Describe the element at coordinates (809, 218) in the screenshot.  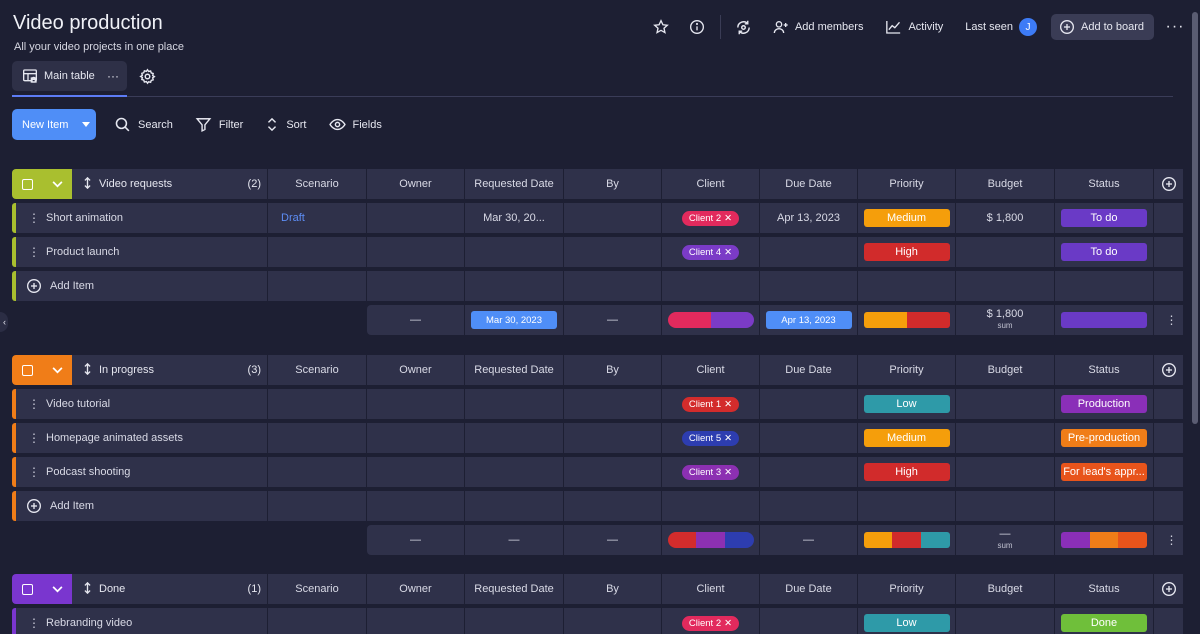
I see `due-date-cell: Apr 13, 2023` at that location.